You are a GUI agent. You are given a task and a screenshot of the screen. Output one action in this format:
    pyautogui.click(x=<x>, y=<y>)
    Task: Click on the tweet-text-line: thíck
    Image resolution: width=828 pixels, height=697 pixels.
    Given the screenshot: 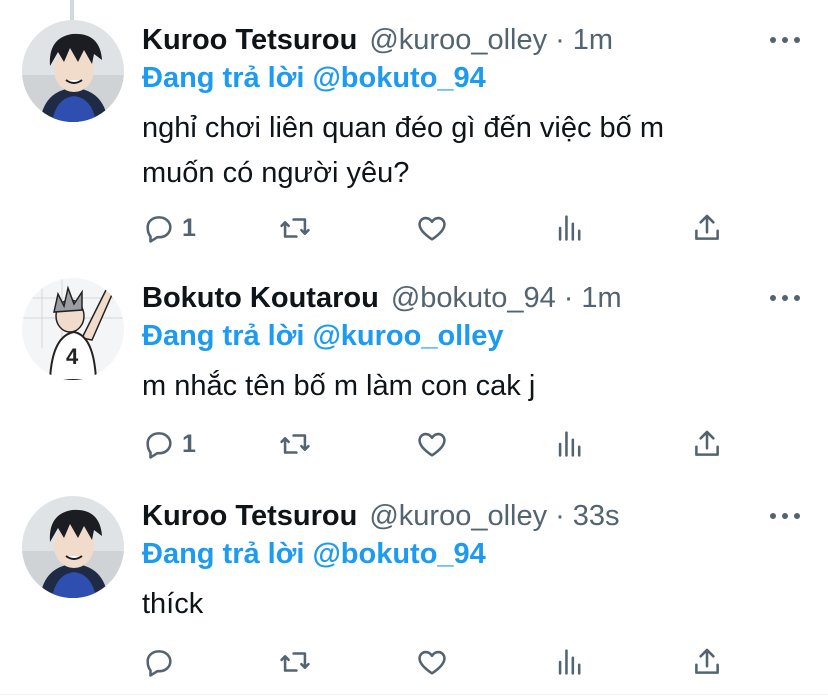 What is the action you would take?
    pyautogui.click(x=173, y=604)
    